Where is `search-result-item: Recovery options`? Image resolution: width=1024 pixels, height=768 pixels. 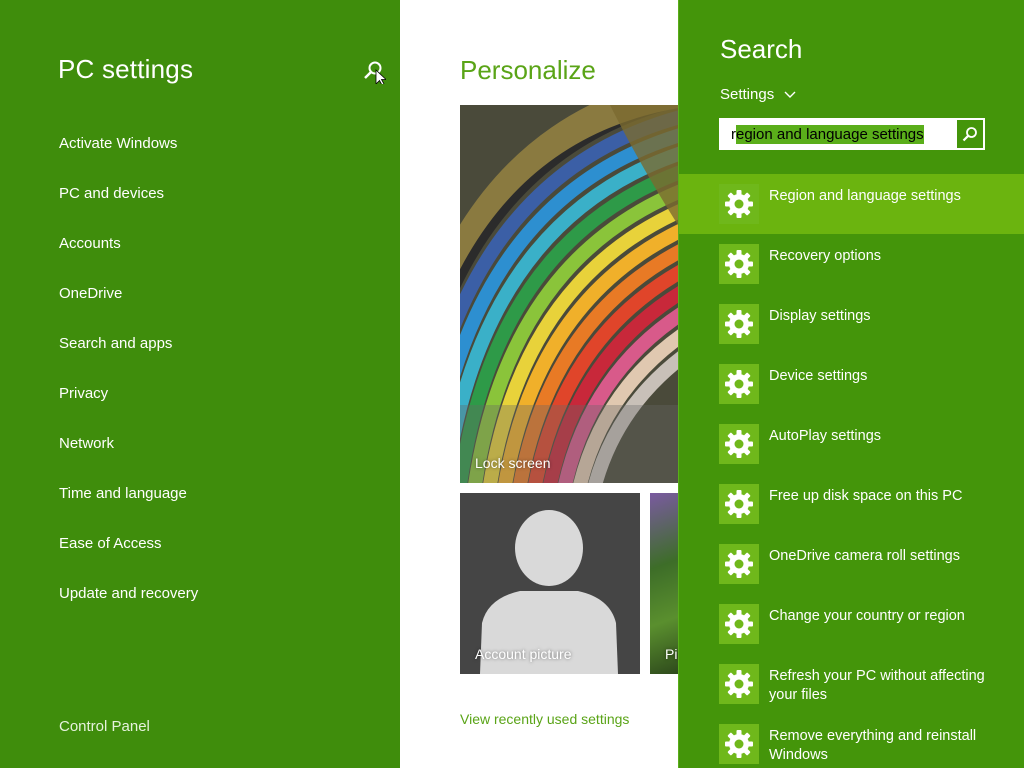
search-result-item: Recovery options is located at coordinates (851, 264).